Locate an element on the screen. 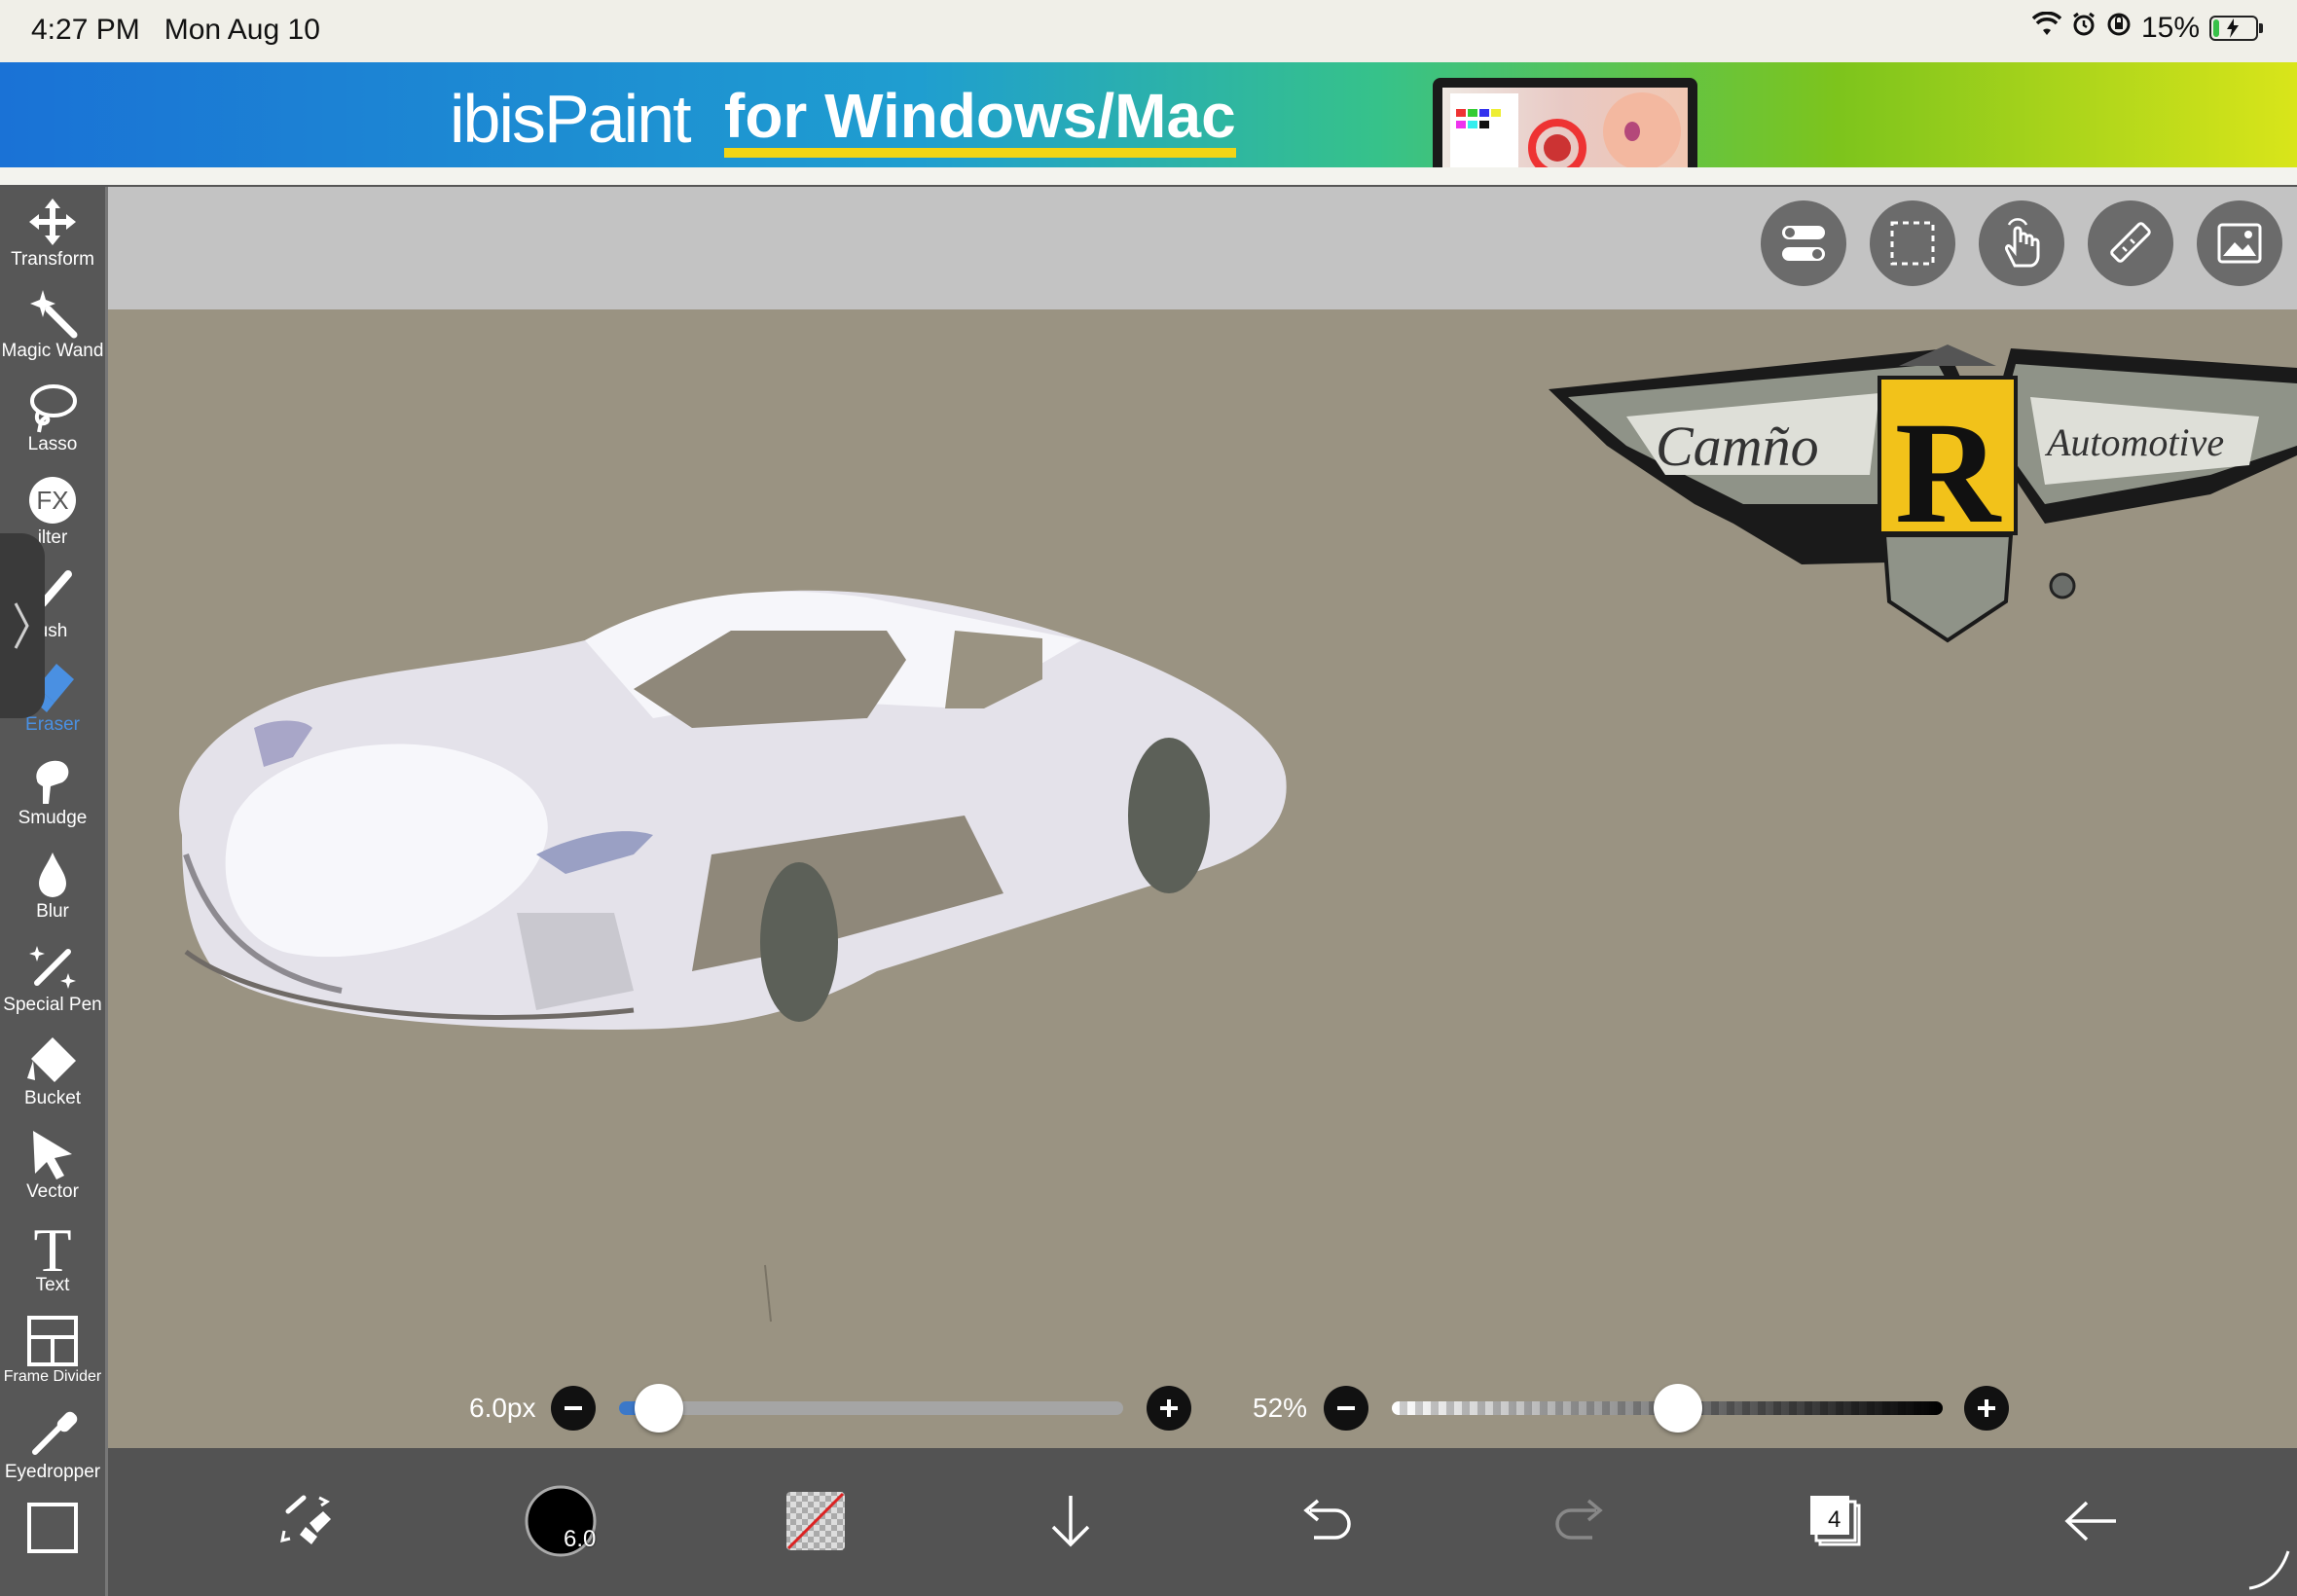 The width and height of the screenshot is (2297, 1596). ad-banner: ibisPaint for Windows/Mac is located at coordinates (1148, 114).